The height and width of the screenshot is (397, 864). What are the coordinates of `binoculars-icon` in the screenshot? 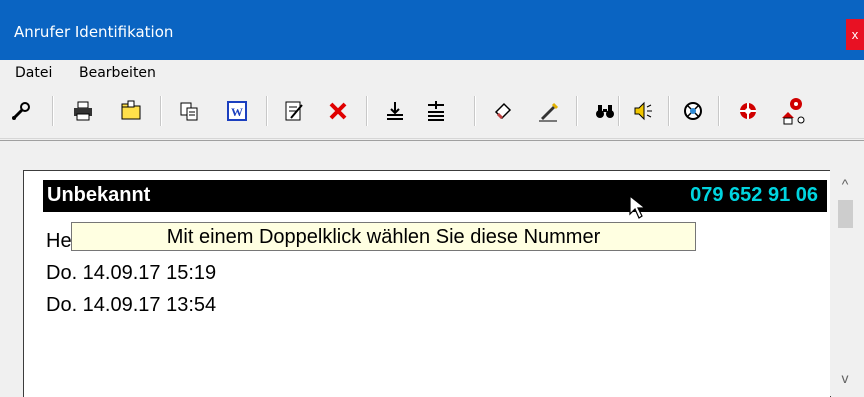 It's located at (605, 111).